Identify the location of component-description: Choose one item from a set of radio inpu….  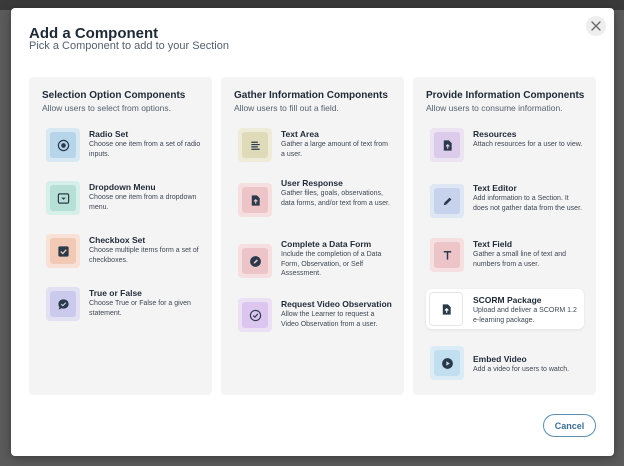
(145, 149).